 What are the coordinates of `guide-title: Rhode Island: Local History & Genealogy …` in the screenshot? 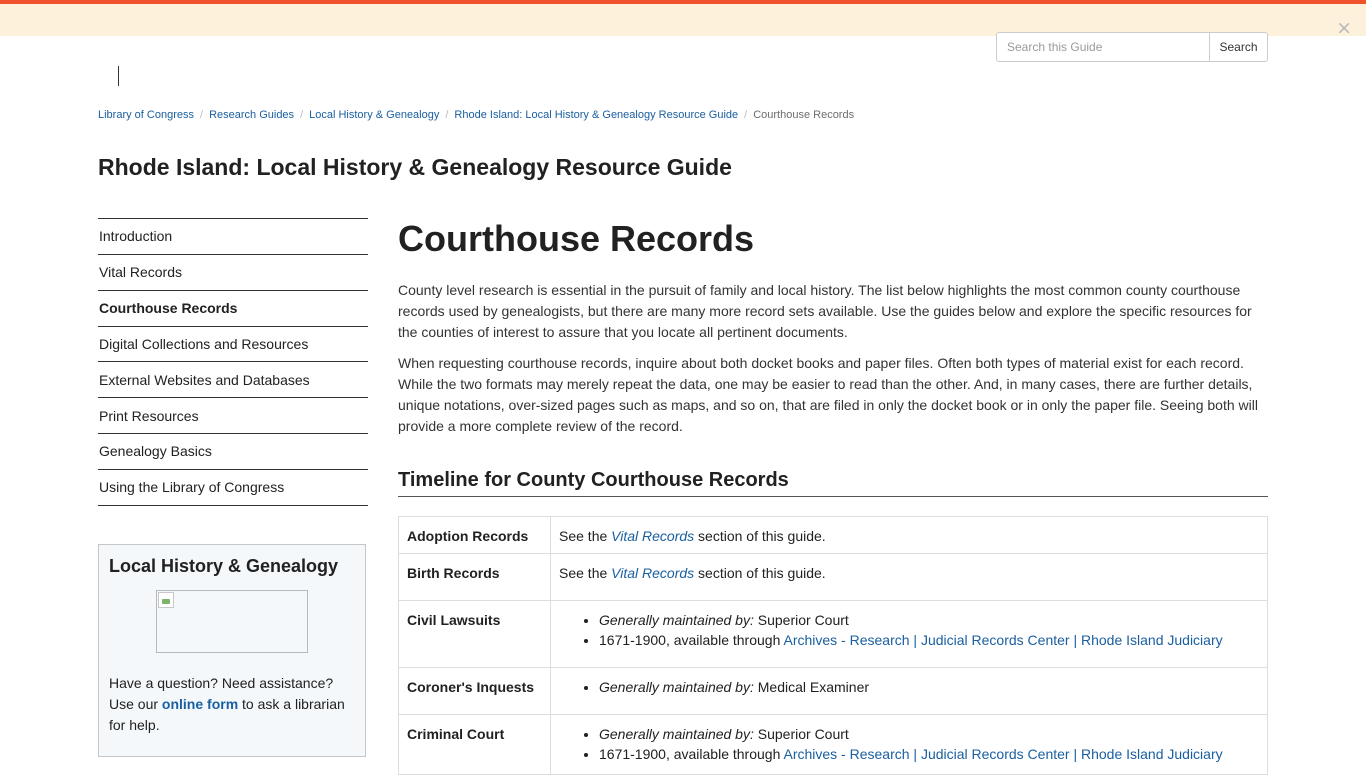 It's located at (415, 167).